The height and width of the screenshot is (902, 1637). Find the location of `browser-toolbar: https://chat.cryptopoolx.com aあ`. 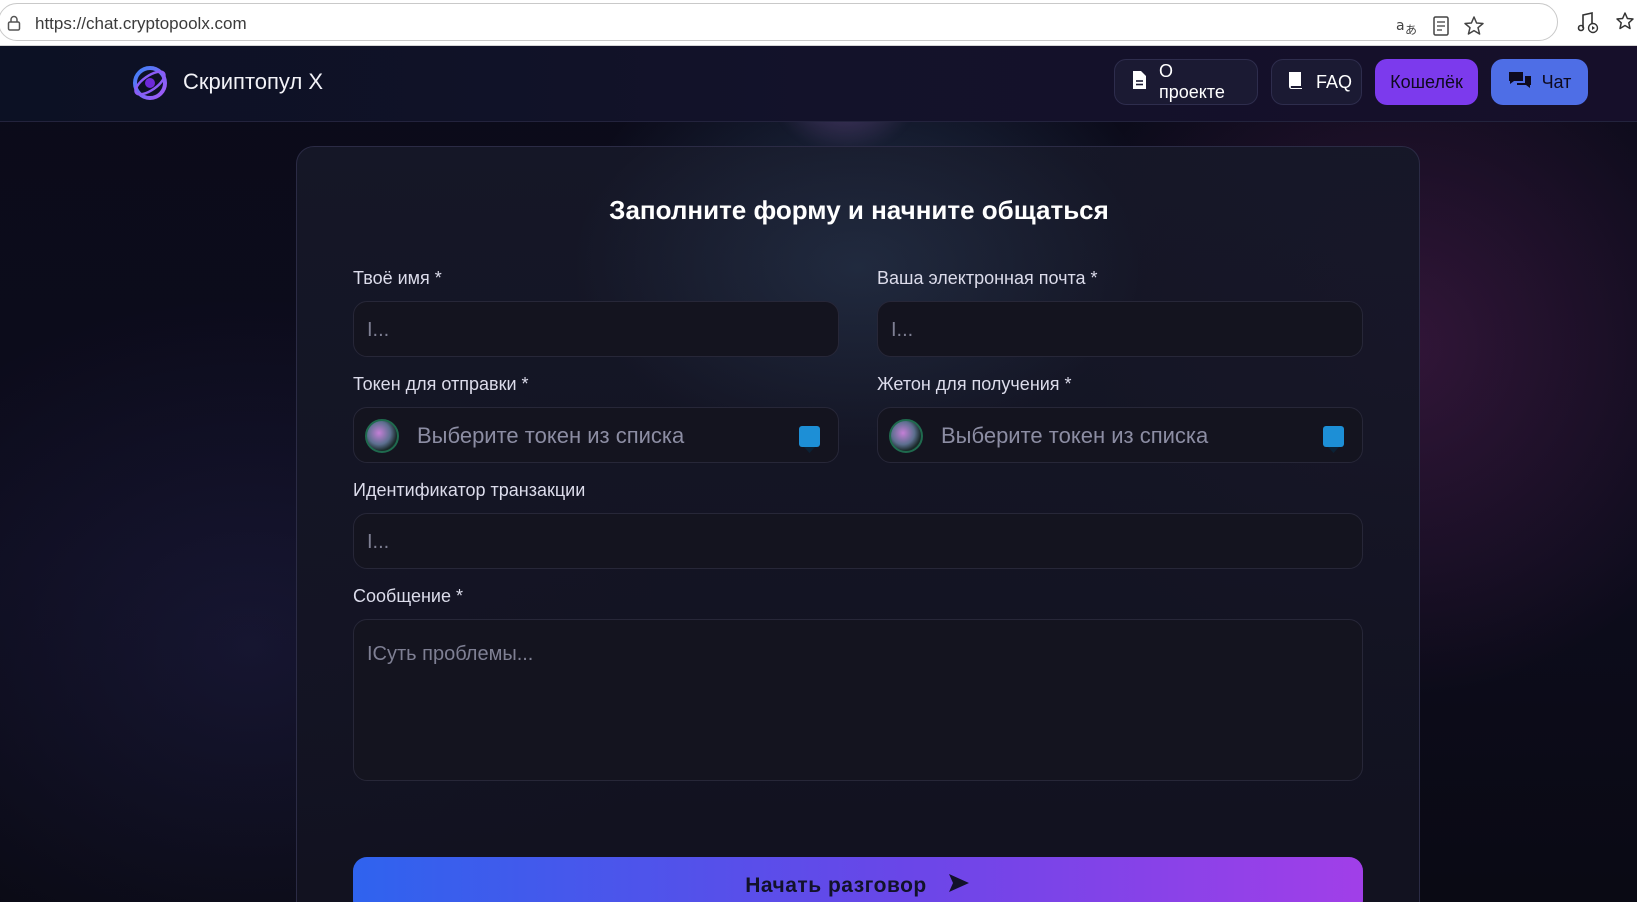

browser-toolbar: https://chat.cryptopoolx.com aあ is located at coordinates (818, 23).